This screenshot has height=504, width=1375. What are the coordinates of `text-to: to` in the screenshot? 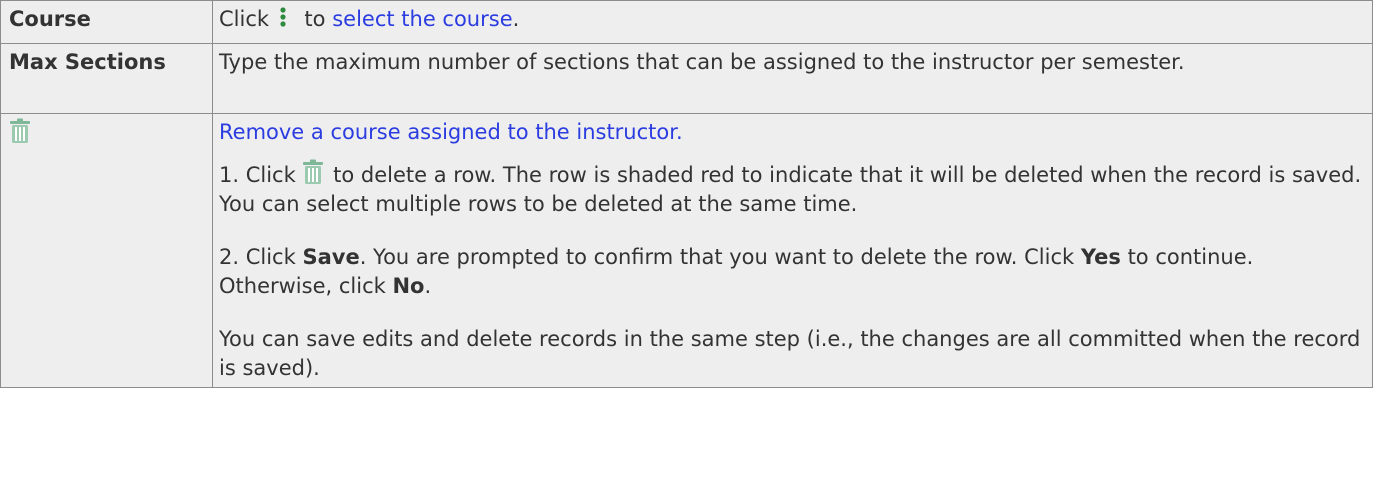 It's located at (315, 19).